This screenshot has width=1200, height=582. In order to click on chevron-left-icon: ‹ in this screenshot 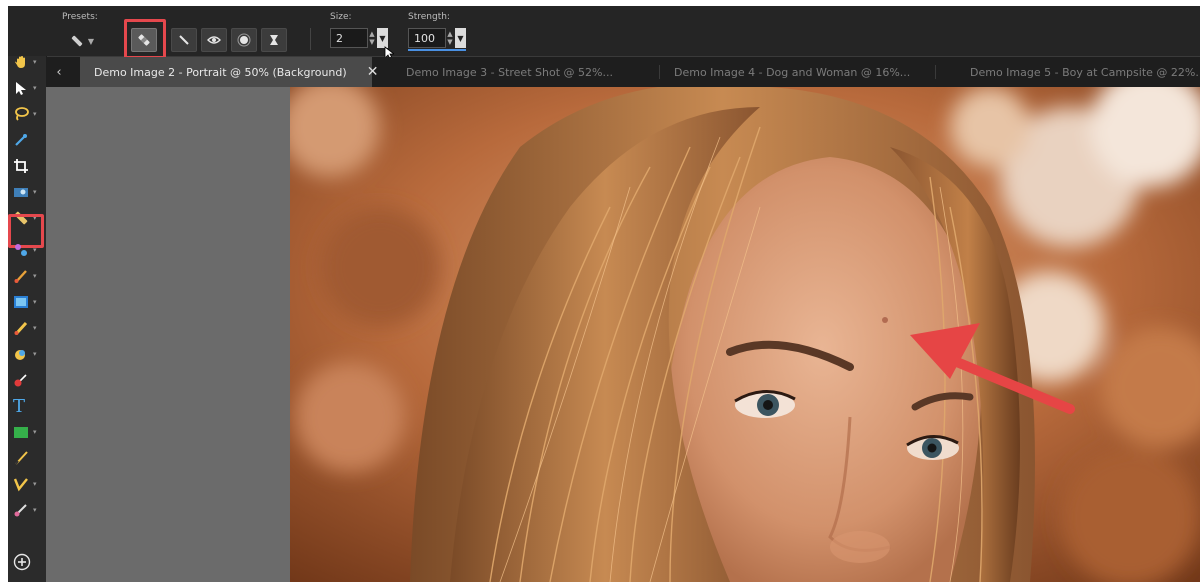, I will do `click(59, 72)`.